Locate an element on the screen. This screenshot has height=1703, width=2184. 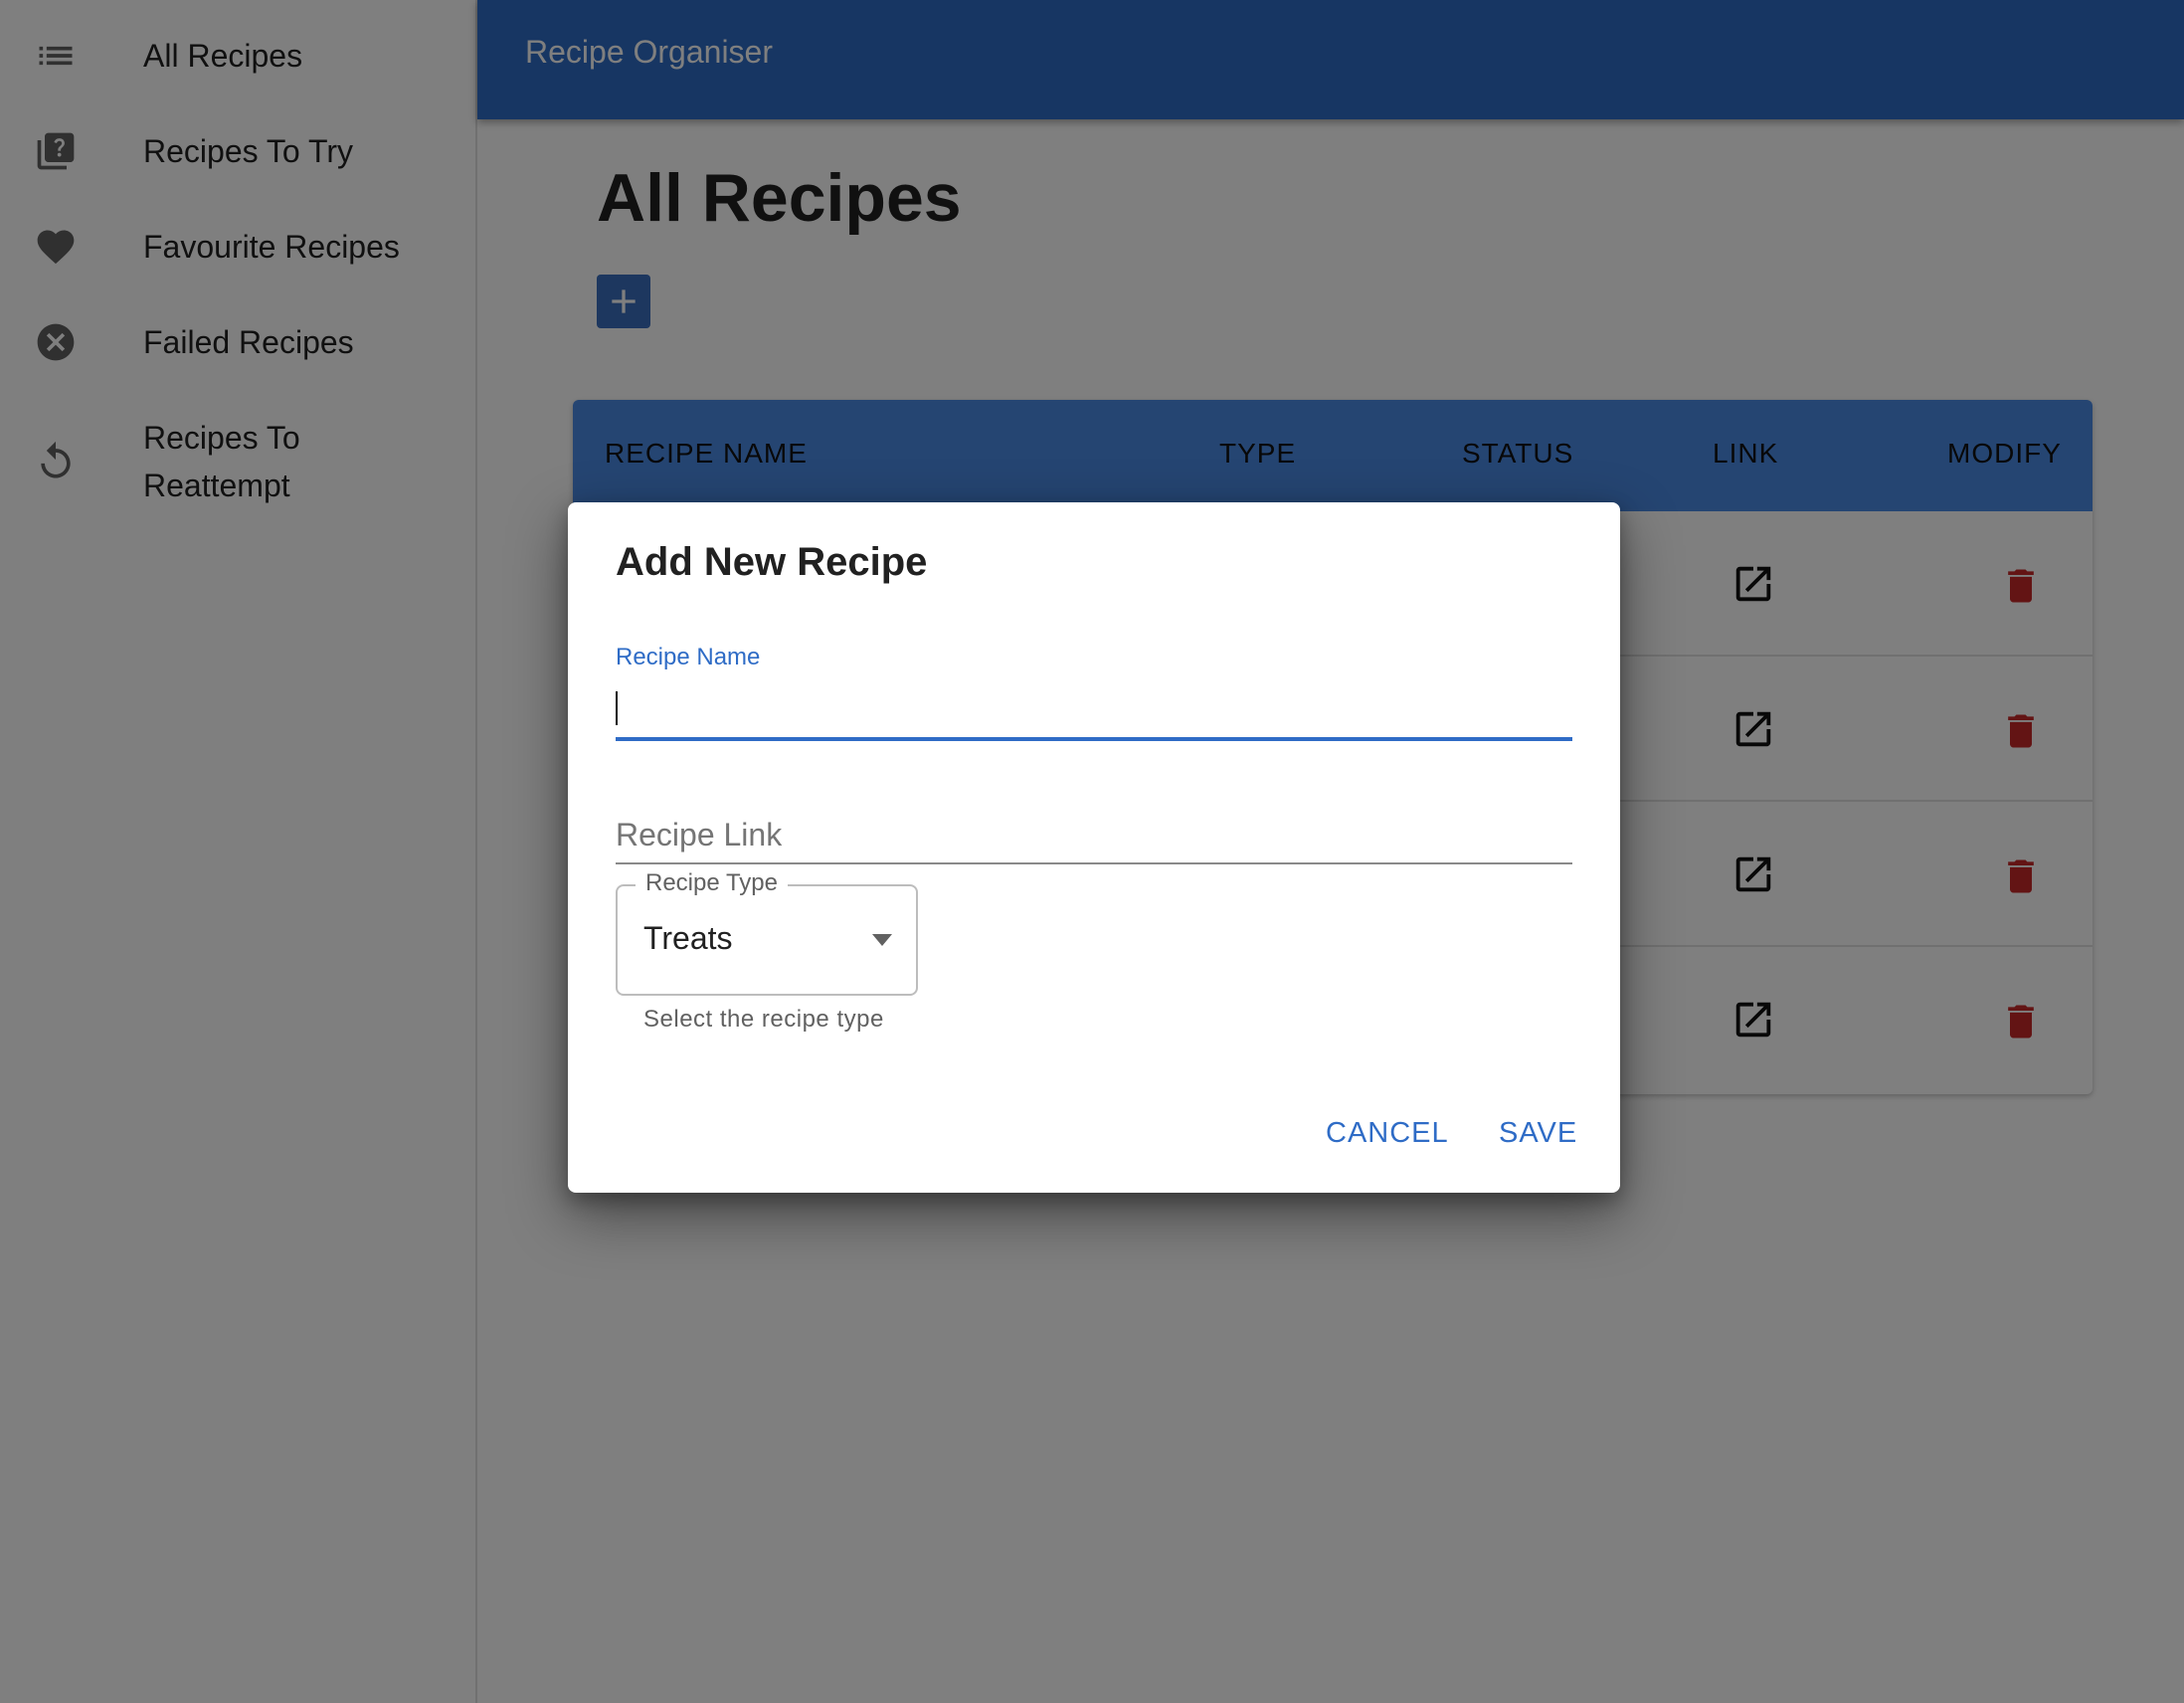
recipe-type-label: Recipe Type is located at coordinates (712, 883).